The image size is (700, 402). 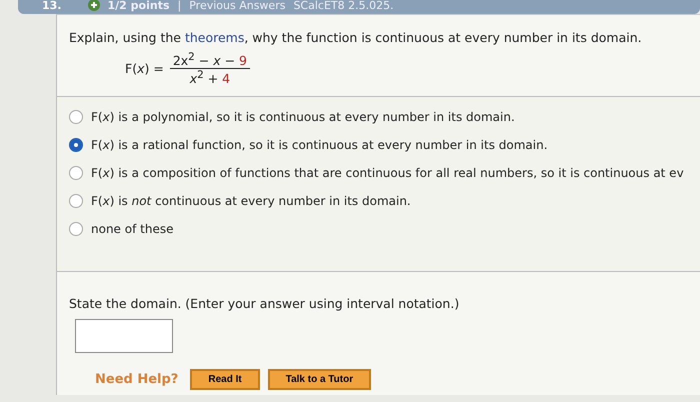 I want to click on domain-question-text: State the domain. (Enter your answer using interval notation.), so click(x=264, y=304).